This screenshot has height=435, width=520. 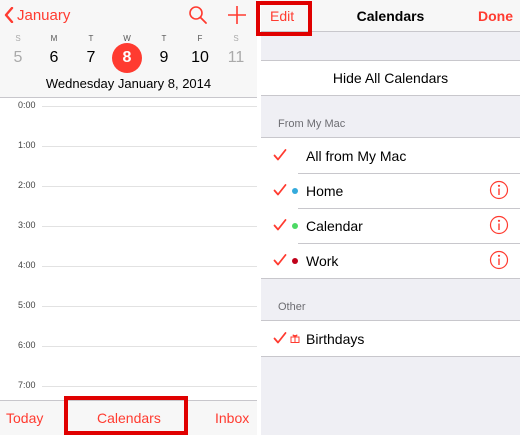 What do you see at coordinates (128, 198) in the screenshot?
I see `hour-row: 2:00` at bounding box center [128, 198].